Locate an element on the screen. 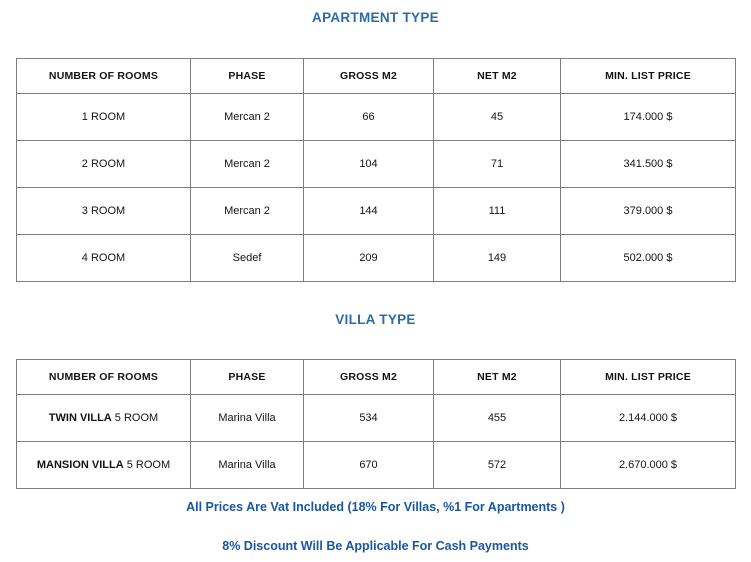 This screenshot has width=751, height=562. cell-min-list-price: 2.144.000 $ is located at coordinates (648, 418).